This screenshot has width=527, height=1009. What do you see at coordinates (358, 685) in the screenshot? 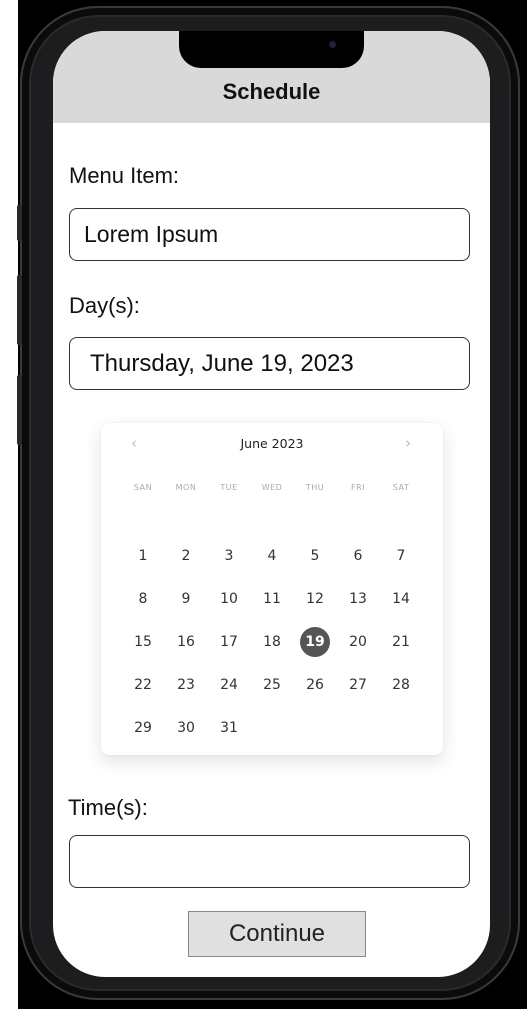
I see `calendar-day: 27` at bounding box center [358, 685].